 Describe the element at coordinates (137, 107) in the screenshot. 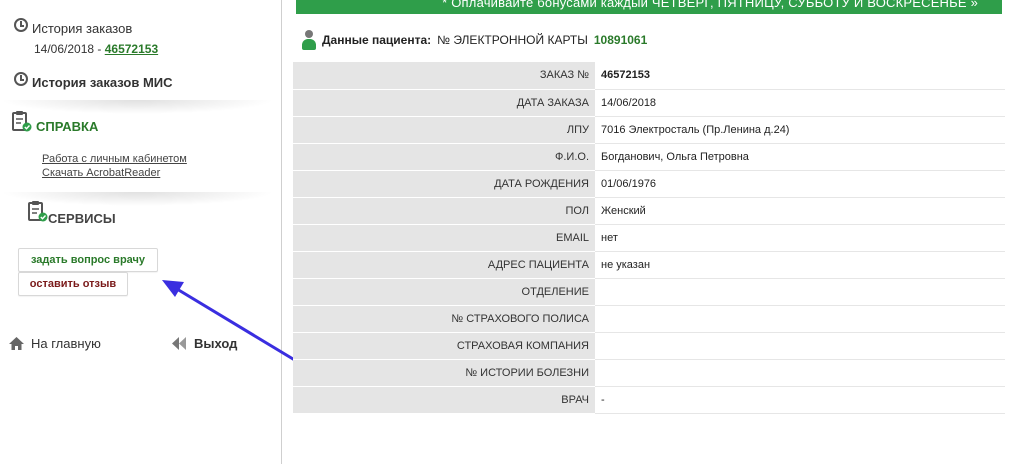

I see `section-divider` at that location.